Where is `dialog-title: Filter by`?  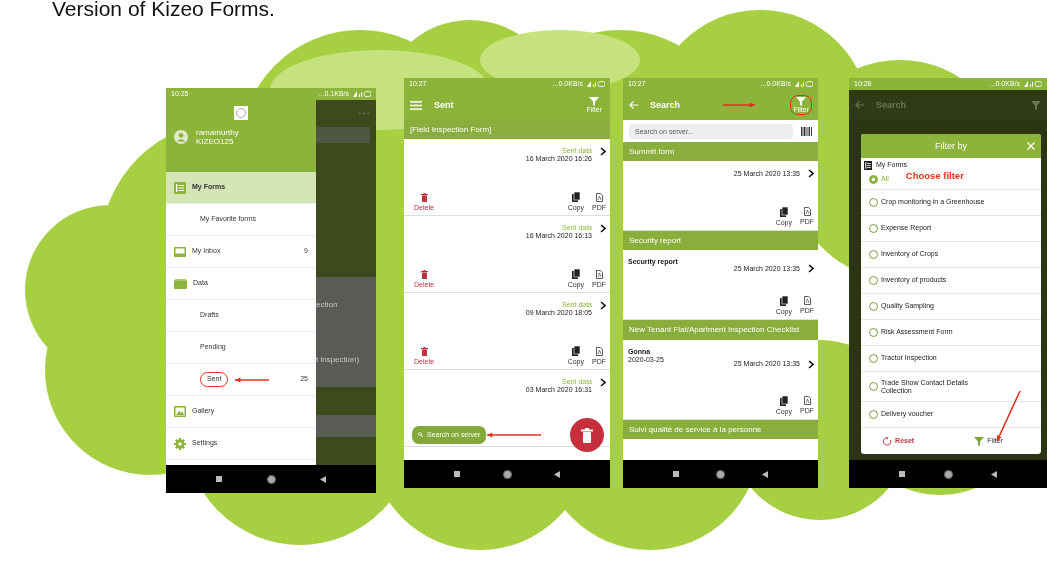
dialog-title: Filter by is located at coordinates (951, 146).